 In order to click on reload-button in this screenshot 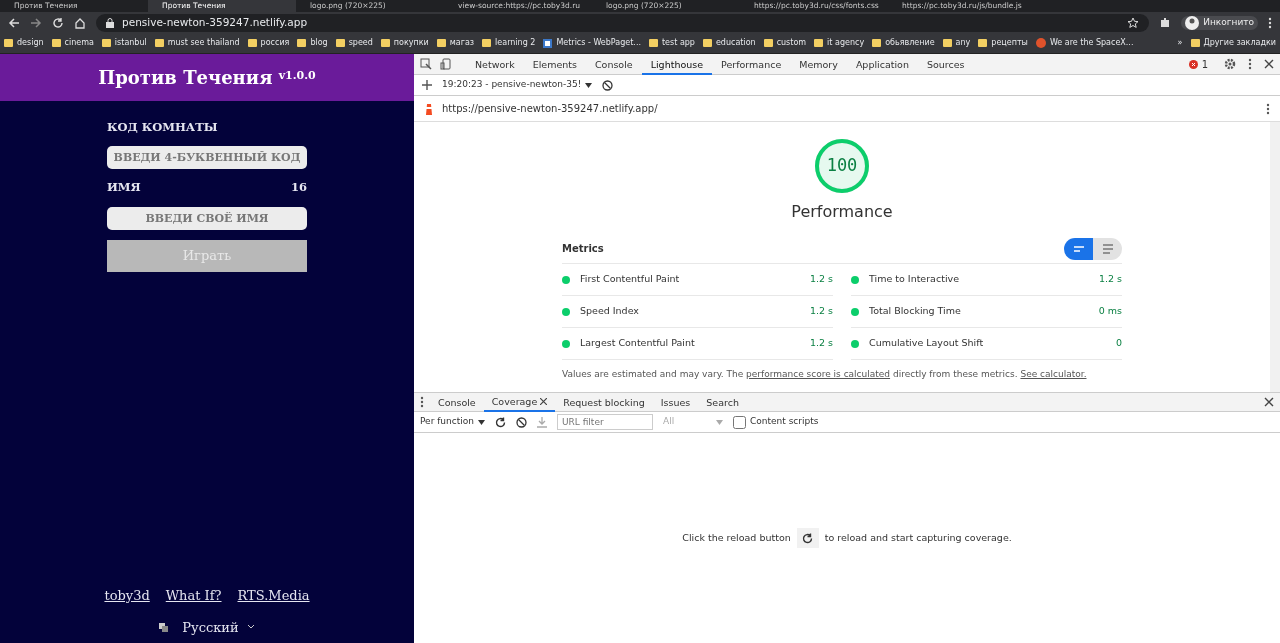, I will do `click(807, 538)`.